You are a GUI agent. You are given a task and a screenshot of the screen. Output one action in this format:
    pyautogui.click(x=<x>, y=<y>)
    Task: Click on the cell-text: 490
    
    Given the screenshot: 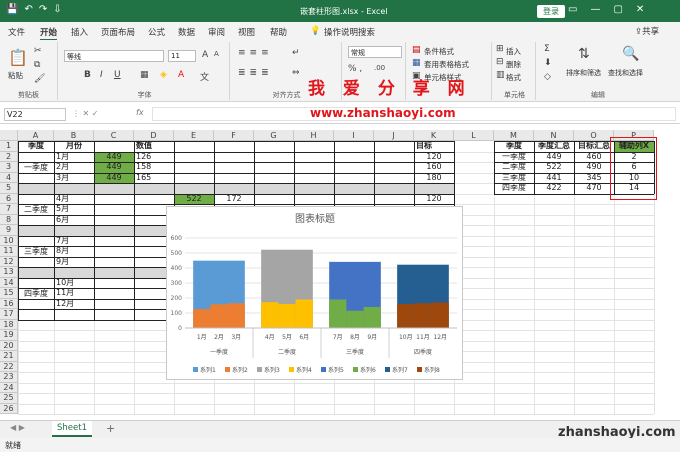 What is the action you would take?
    pyautogui.click(x=594, y=167)
    